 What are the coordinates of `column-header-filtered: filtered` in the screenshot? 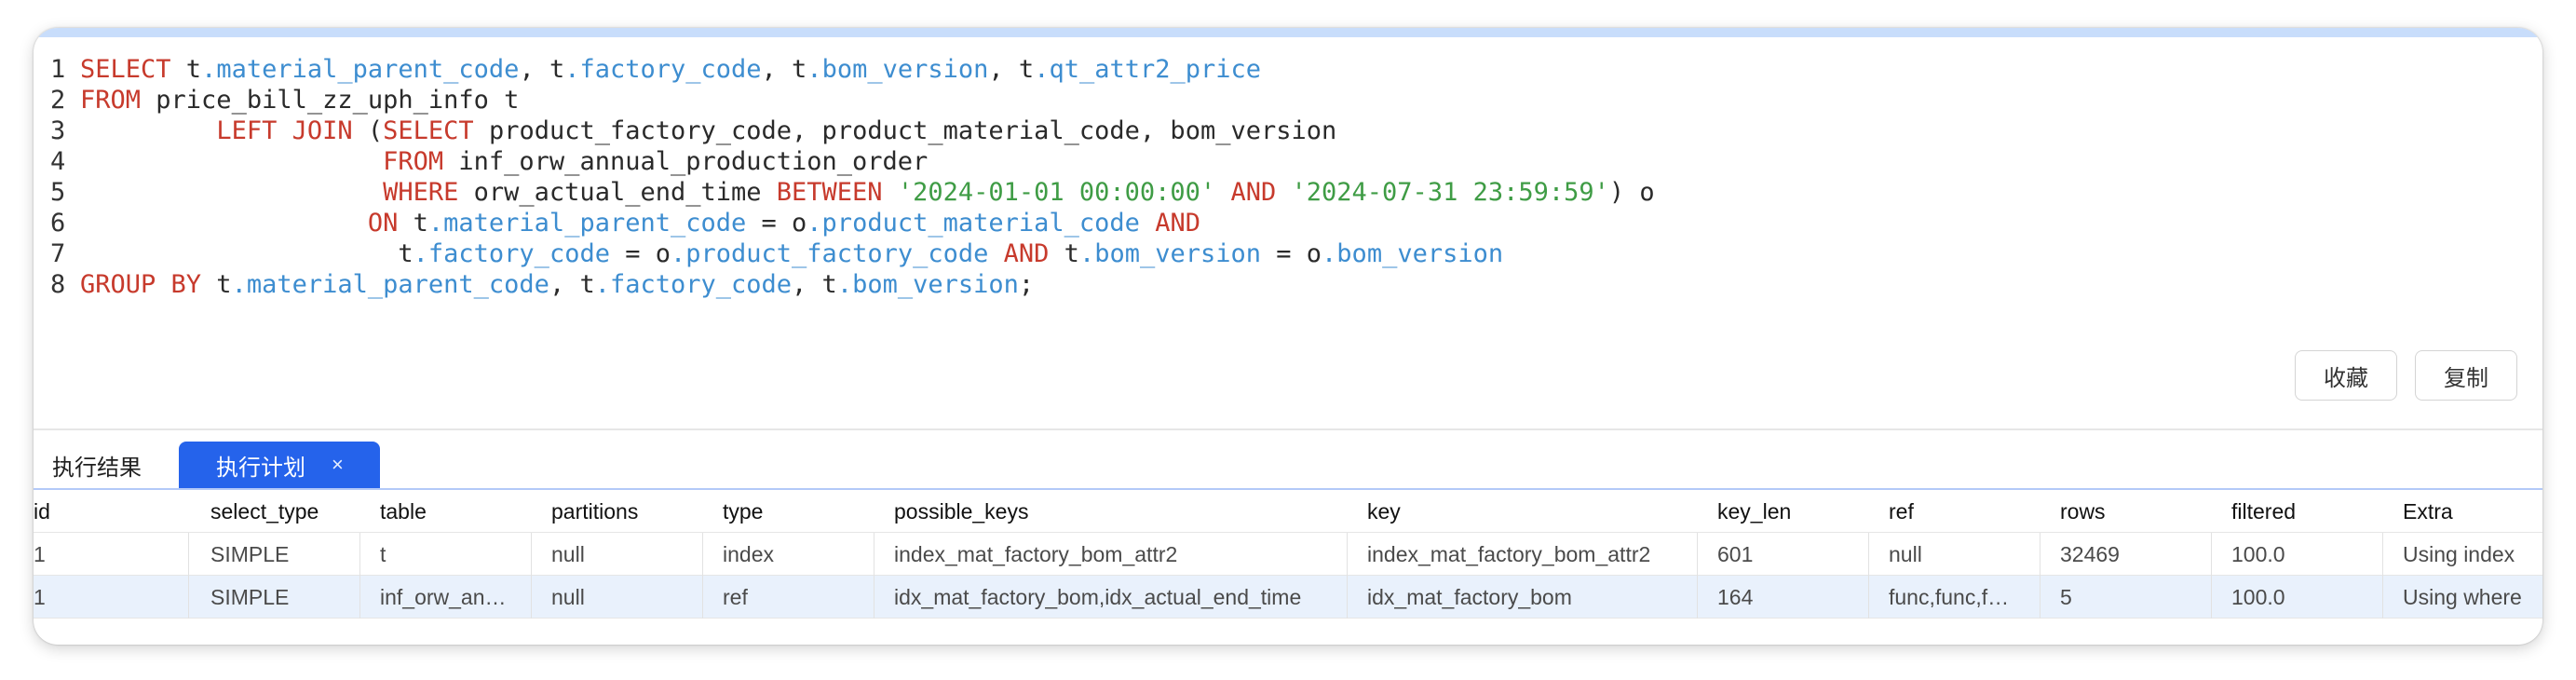 It's located at (2264, 511).